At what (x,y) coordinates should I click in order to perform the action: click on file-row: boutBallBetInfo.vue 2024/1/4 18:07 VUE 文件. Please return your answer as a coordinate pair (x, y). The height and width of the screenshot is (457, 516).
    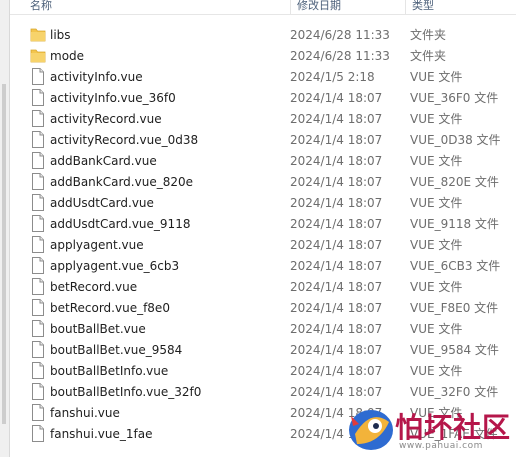
    Looking at the image, I should click on (258, 370).